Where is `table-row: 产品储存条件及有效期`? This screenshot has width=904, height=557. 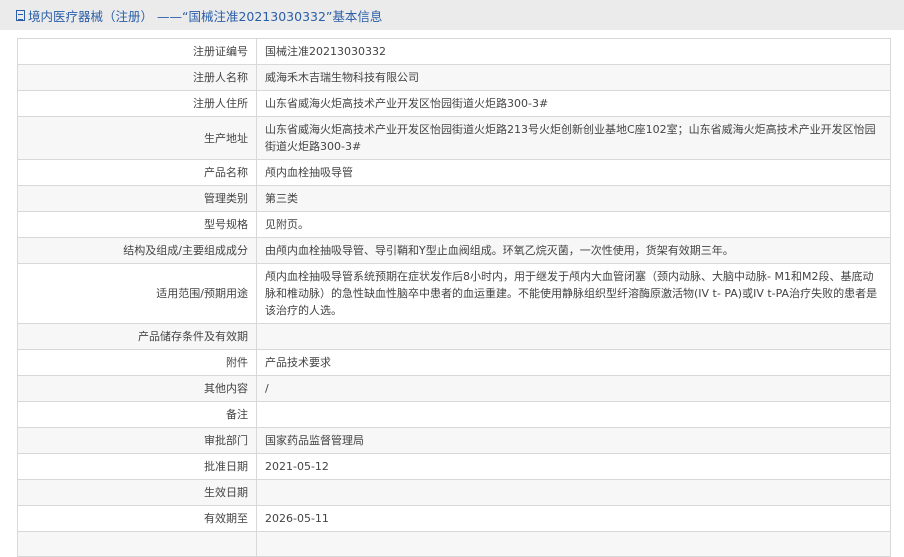 table-row: 产品储存条件及有效期 is located at coordinates (454, 336).